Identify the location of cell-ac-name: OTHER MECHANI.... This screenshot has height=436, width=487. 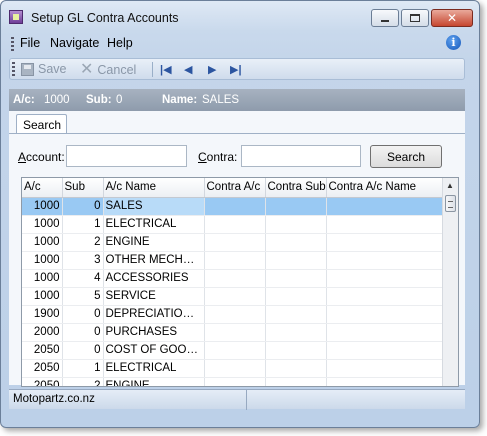
(154, 260).